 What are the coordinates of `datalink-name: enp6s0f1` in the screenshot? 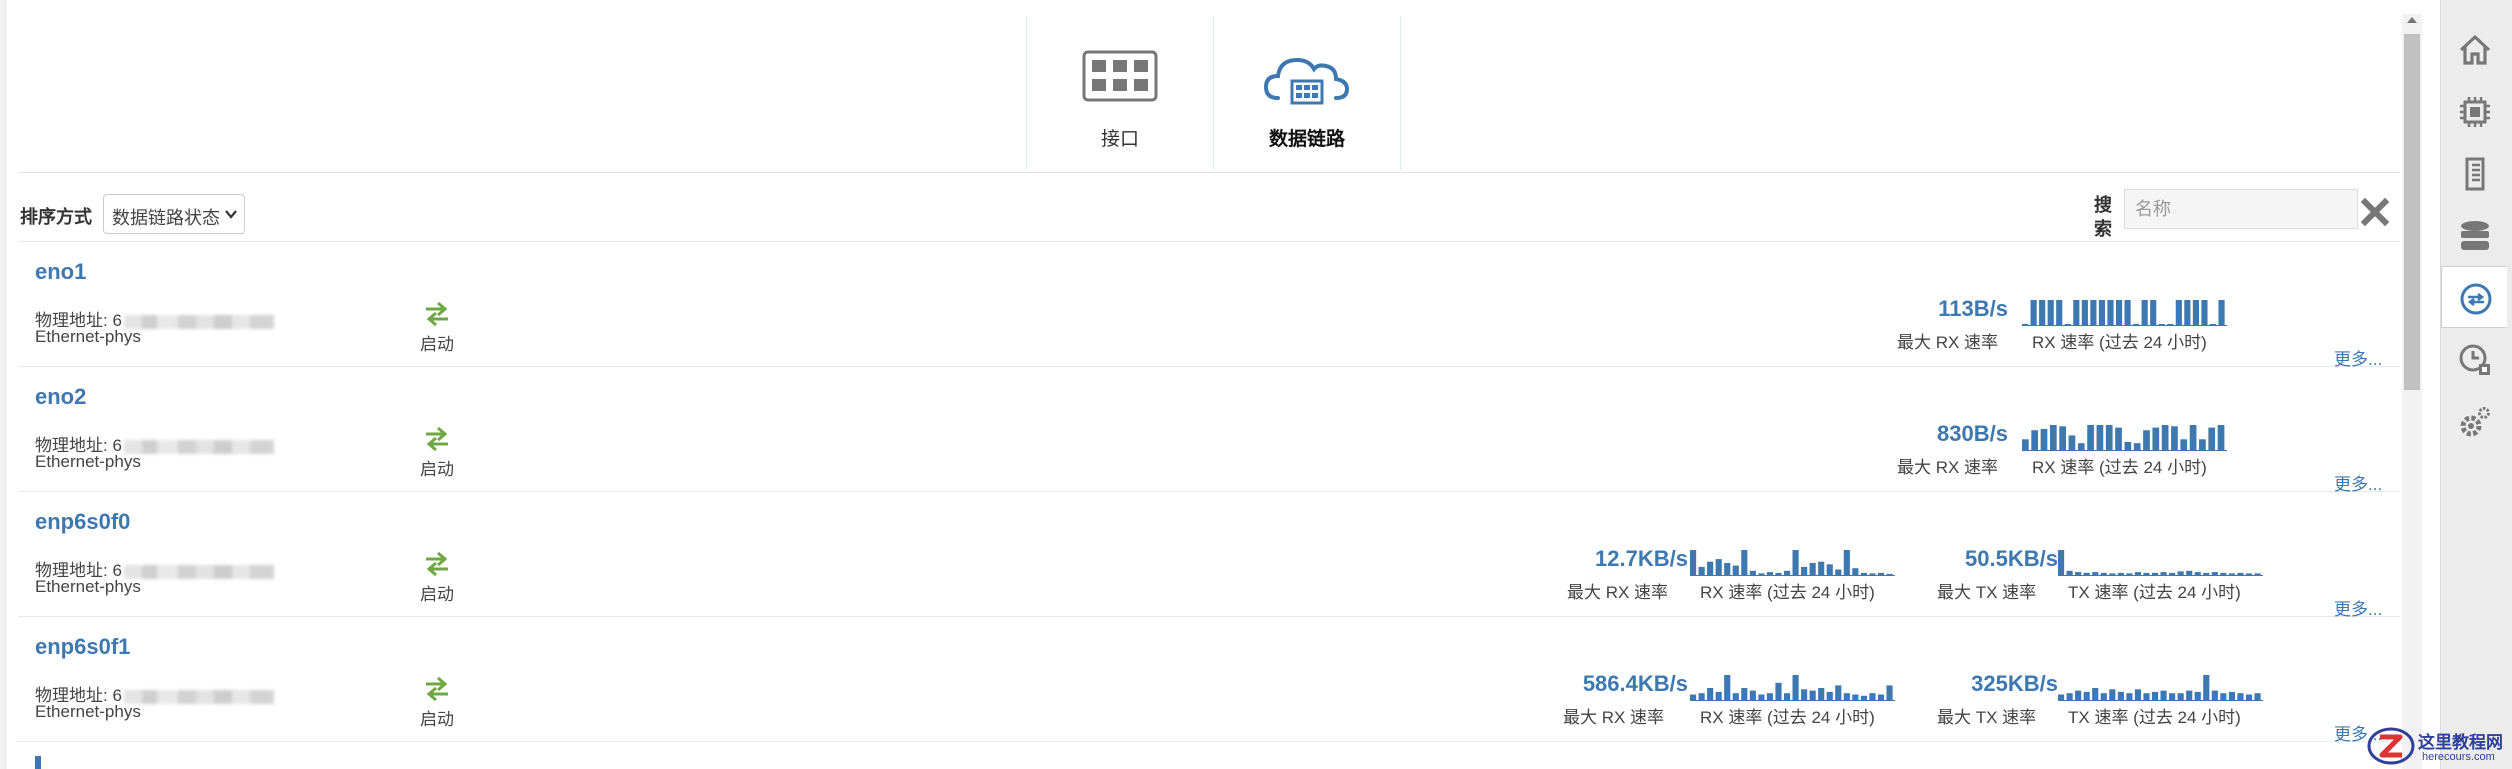 It's located at (82, 647).